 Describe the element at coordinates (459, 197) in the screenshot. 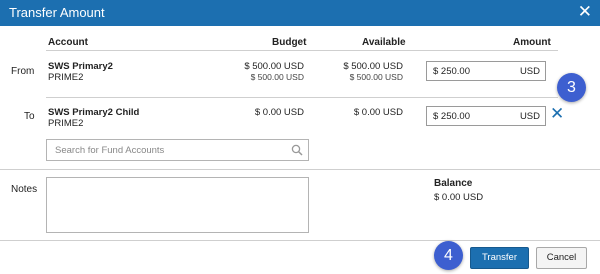

I see `balance-value: $ 0.00 USD` at that location.